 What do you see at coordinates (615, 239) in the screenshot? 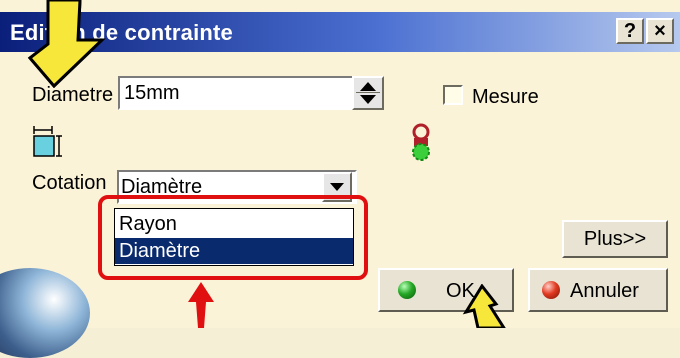
I see `plus-button: Plus>>` at bounding box center [615, 239].